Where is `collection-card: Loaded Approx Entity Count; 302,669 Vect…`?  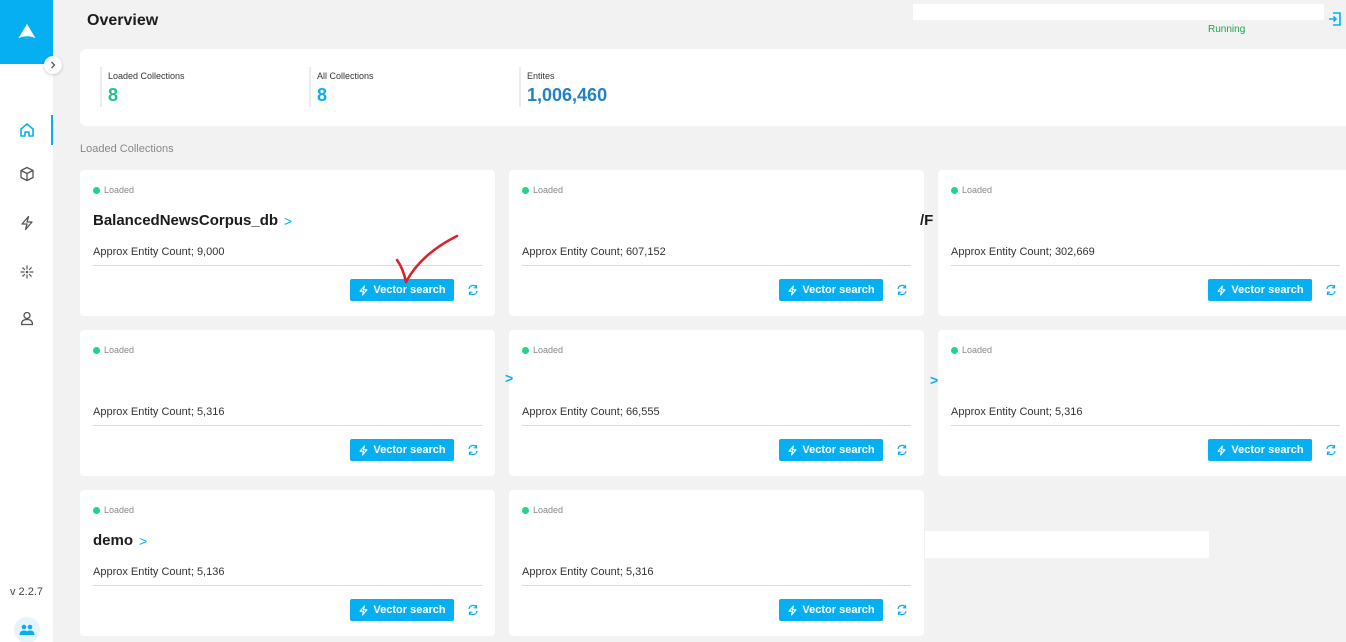
collection-card: Loaded Approx Entity Count; 302,669 Vect… is located at coordinates (1142, 243).